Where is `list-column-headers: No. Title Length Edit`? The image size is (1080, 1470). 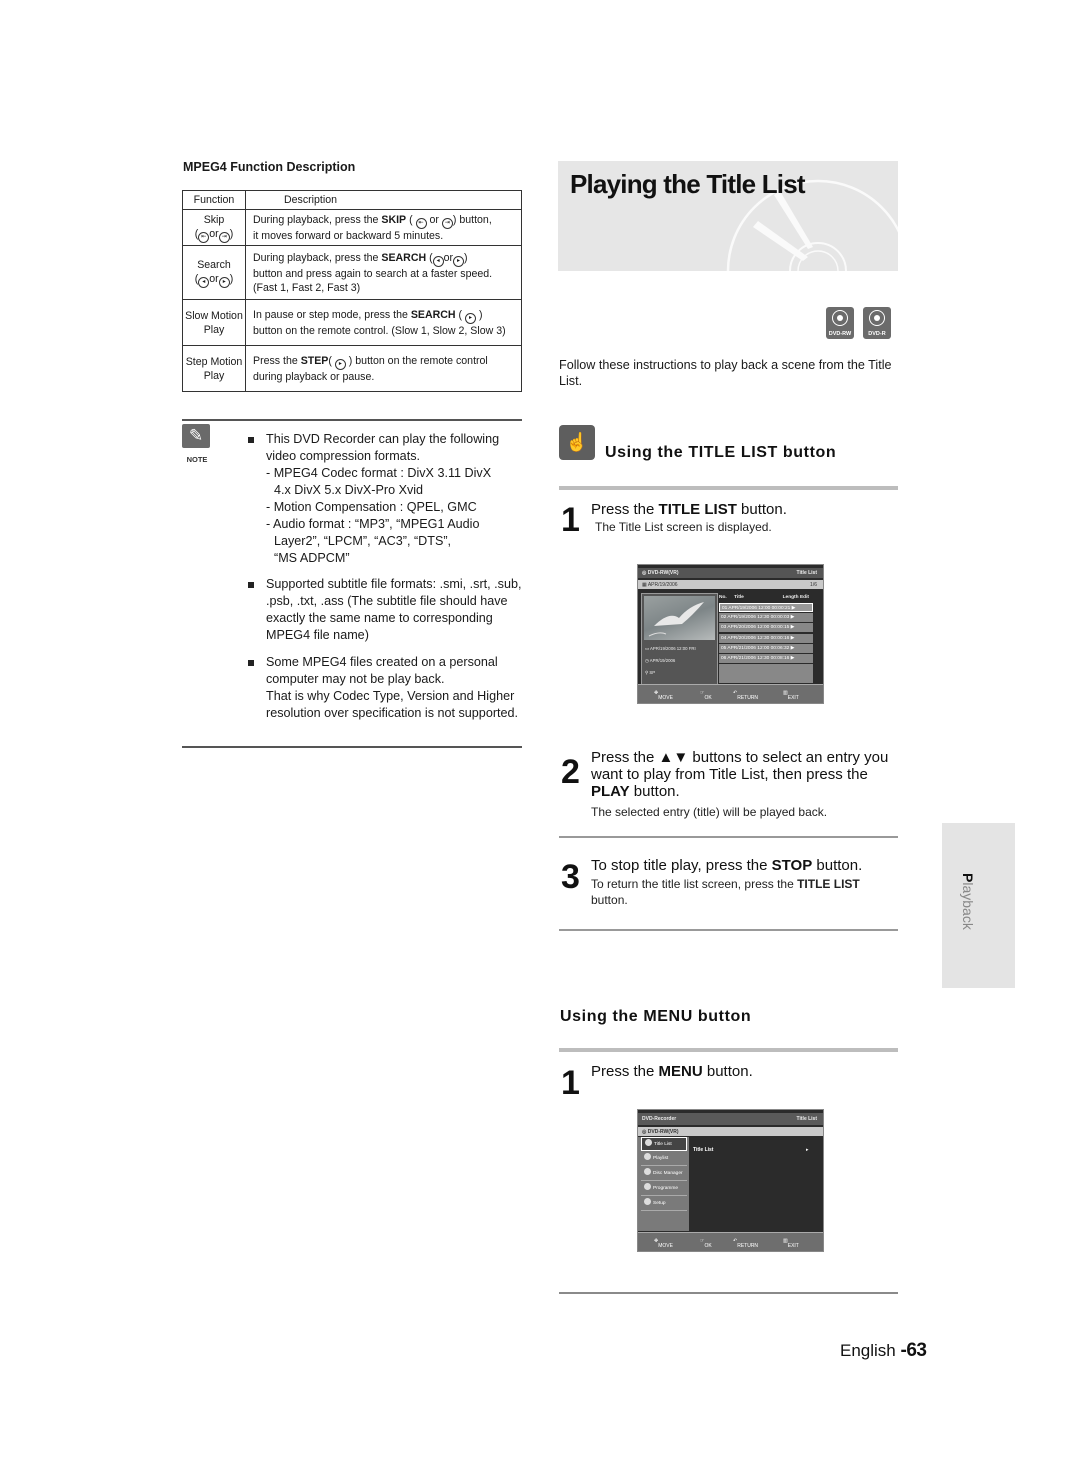 list-column-headers: No. Title Length Edit is located at coordinates (764, 597).